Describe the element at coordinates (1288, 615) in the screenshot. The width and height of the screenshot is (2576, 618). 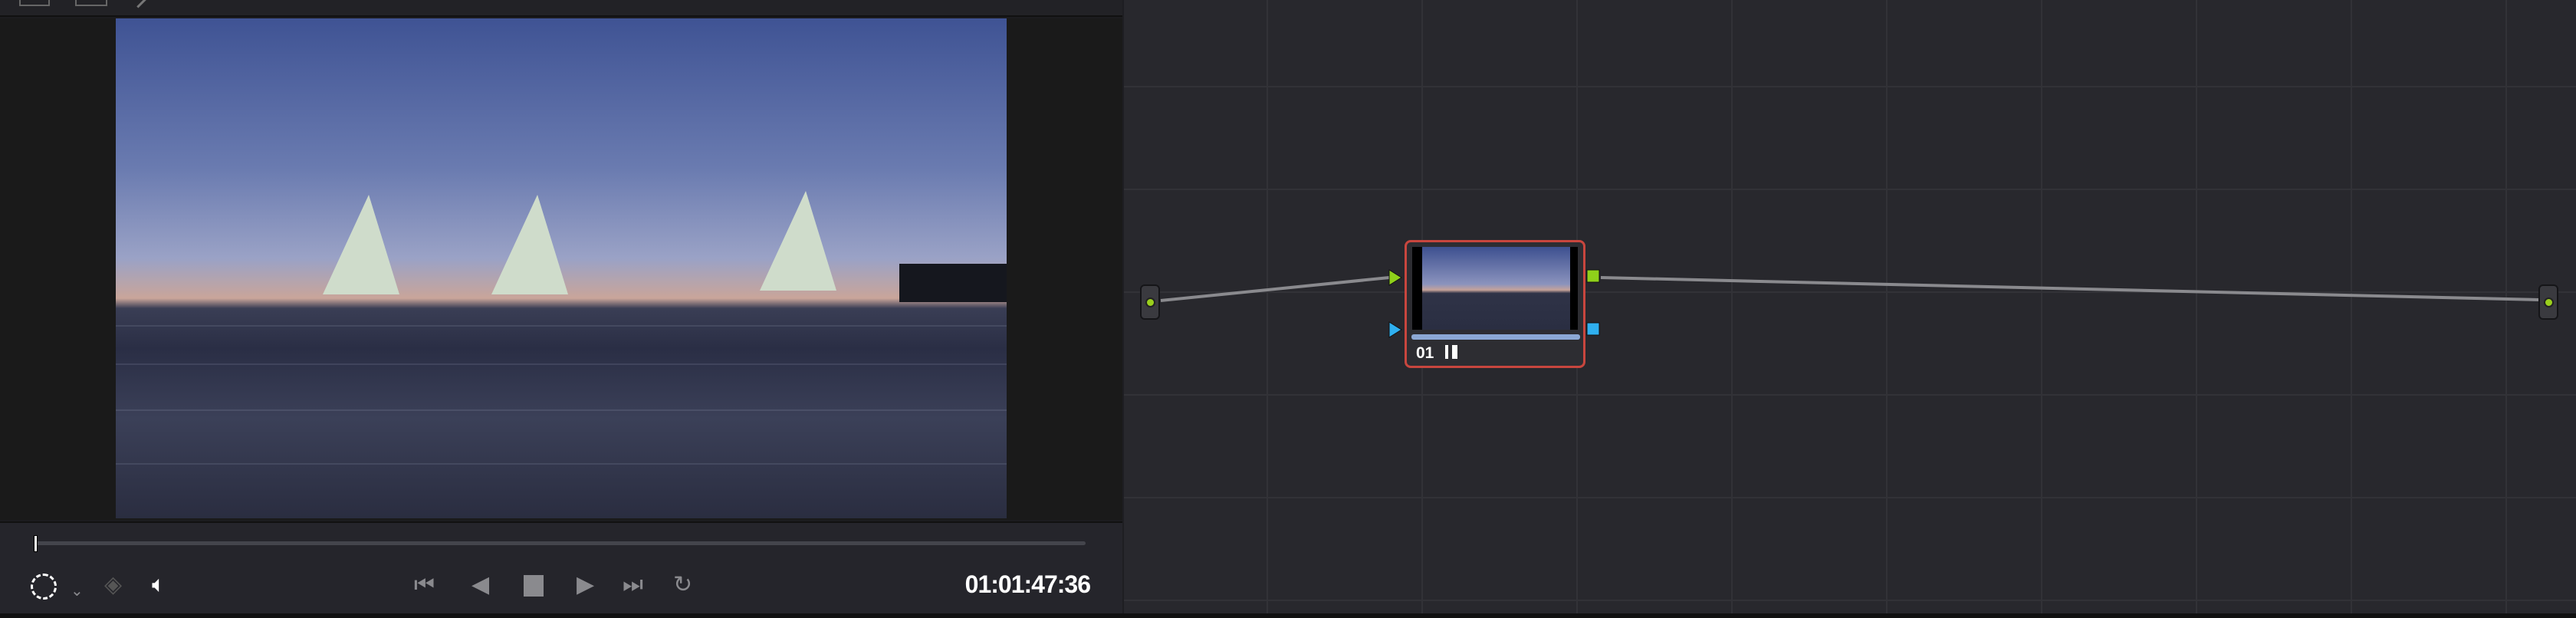
I see `panel-border` at that location.